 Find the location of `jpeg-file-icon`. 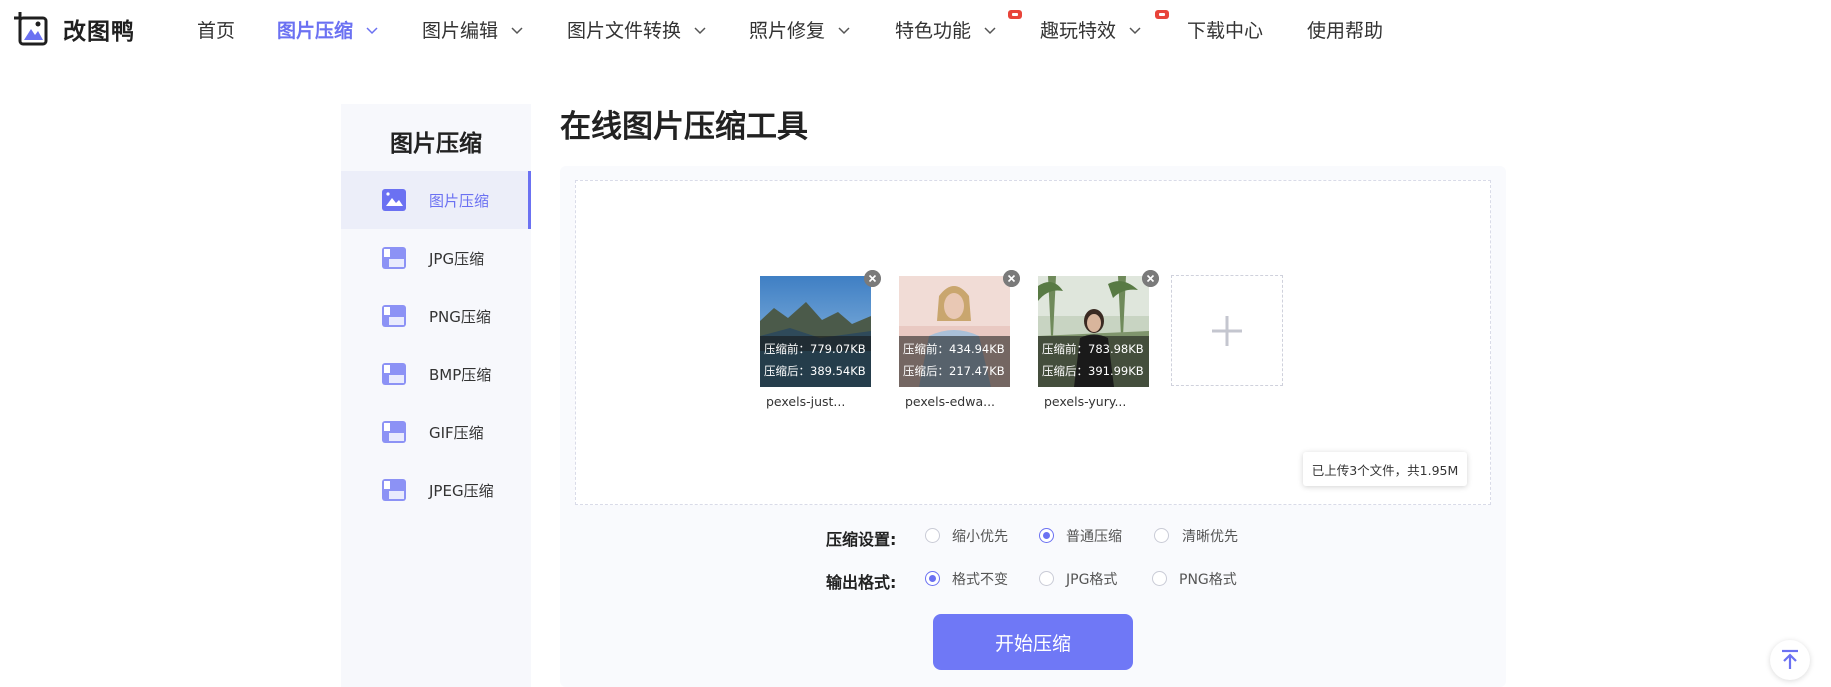

jpeg-file-icon is located at coordinates (394, 490).